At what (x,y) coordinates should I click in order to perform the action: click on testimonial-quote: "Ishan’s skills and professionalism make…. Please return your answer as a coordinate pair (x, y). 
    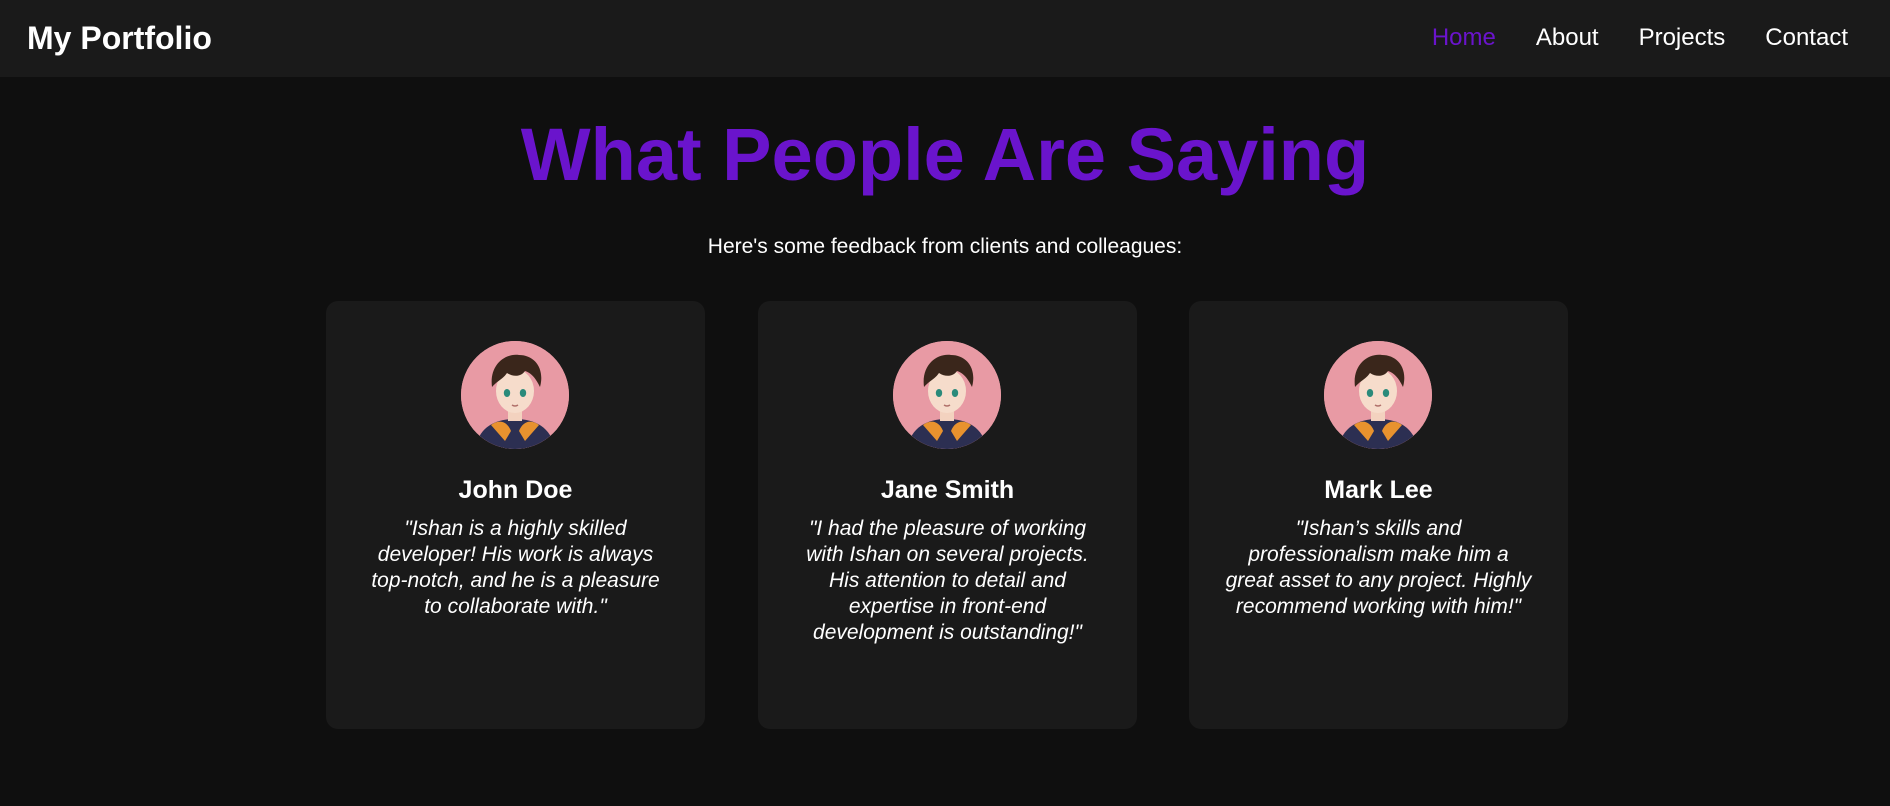
    Looking at the image, I should click on (1378, 567).